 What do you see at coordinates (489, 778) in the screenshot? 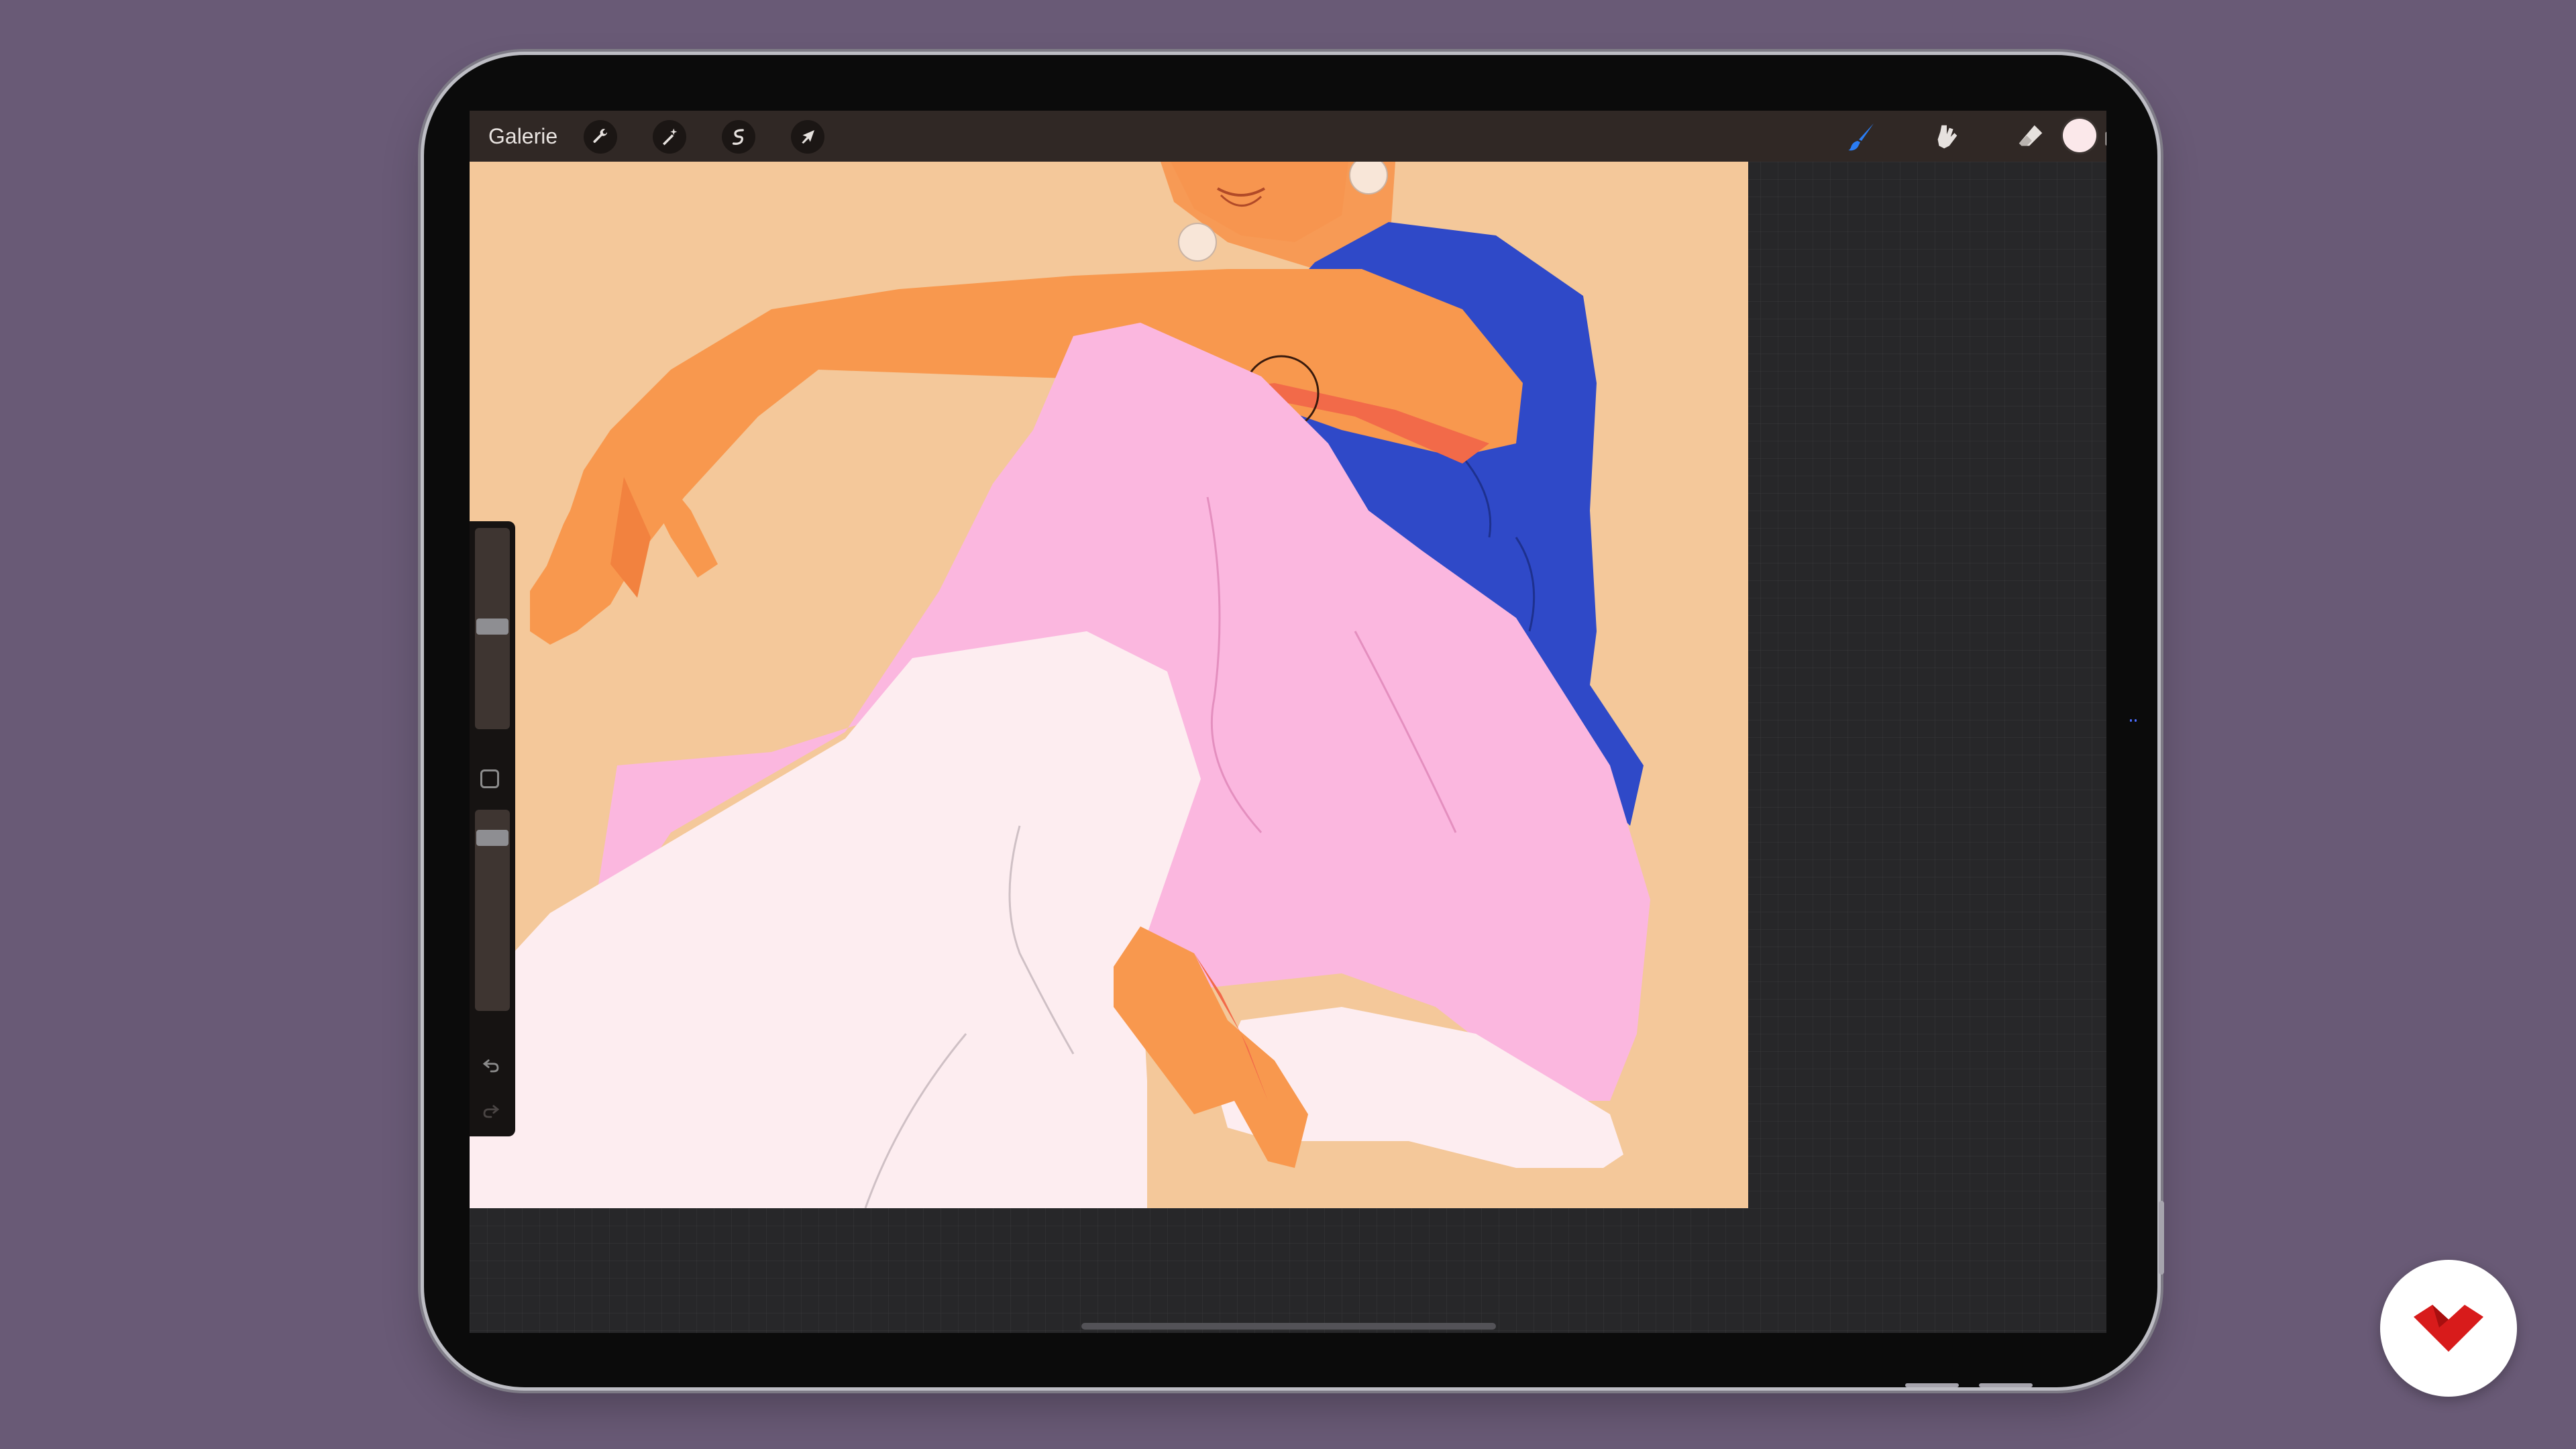
I see `modify-square-icon` at bounding box center [489, 778].